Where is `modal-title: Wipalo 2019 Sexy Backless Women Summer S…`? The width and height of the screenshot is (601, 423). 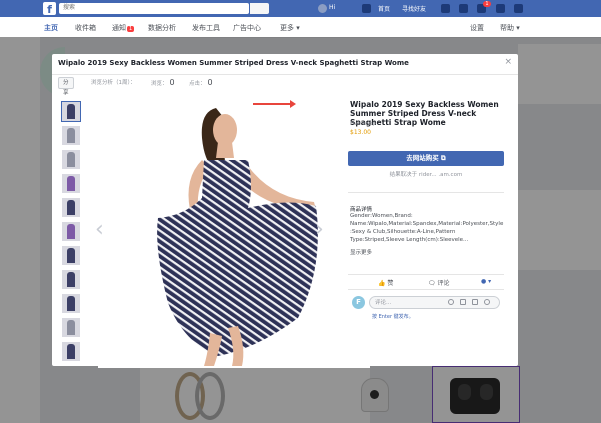 modal-title: Wipalo 2019 Sexy Backless Women Summer S… is located at coordinates (233, 63).